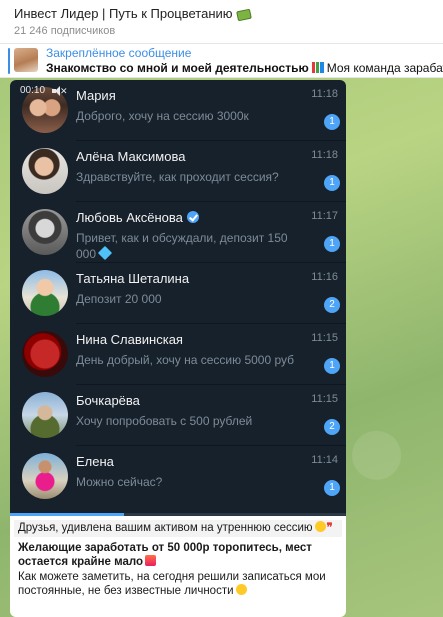 The image size is (443, 617). Describe the element at coordinates (60, 91) in the screenshot. I see `mute-icon: ✕` at that location.